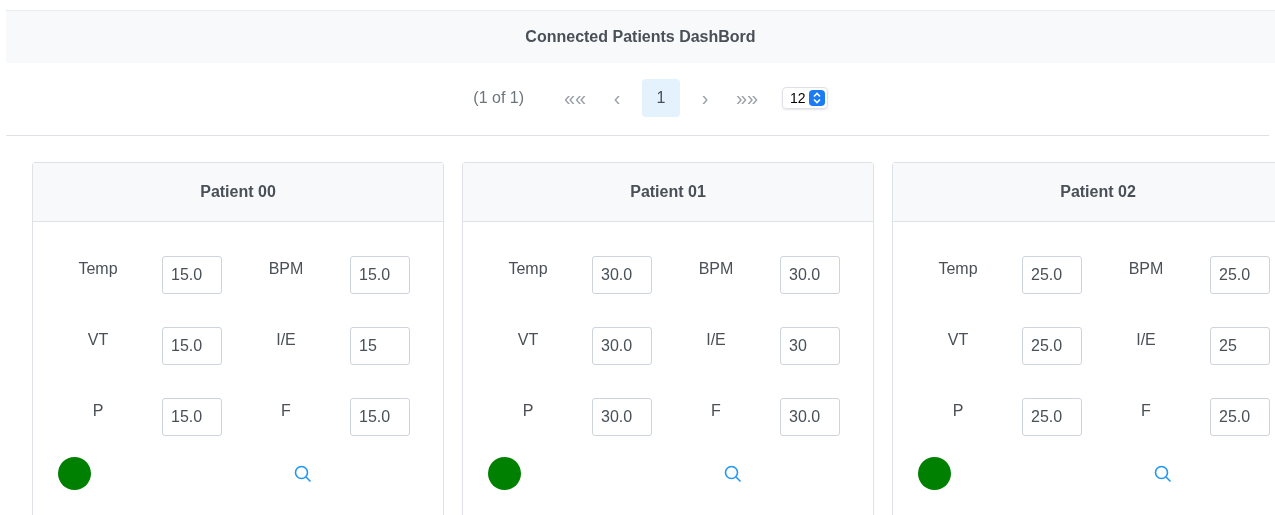  What do you see at coordinates (810, 346) in the screenshot?
I see `value-field: 30` at bounding box center [810, 346].